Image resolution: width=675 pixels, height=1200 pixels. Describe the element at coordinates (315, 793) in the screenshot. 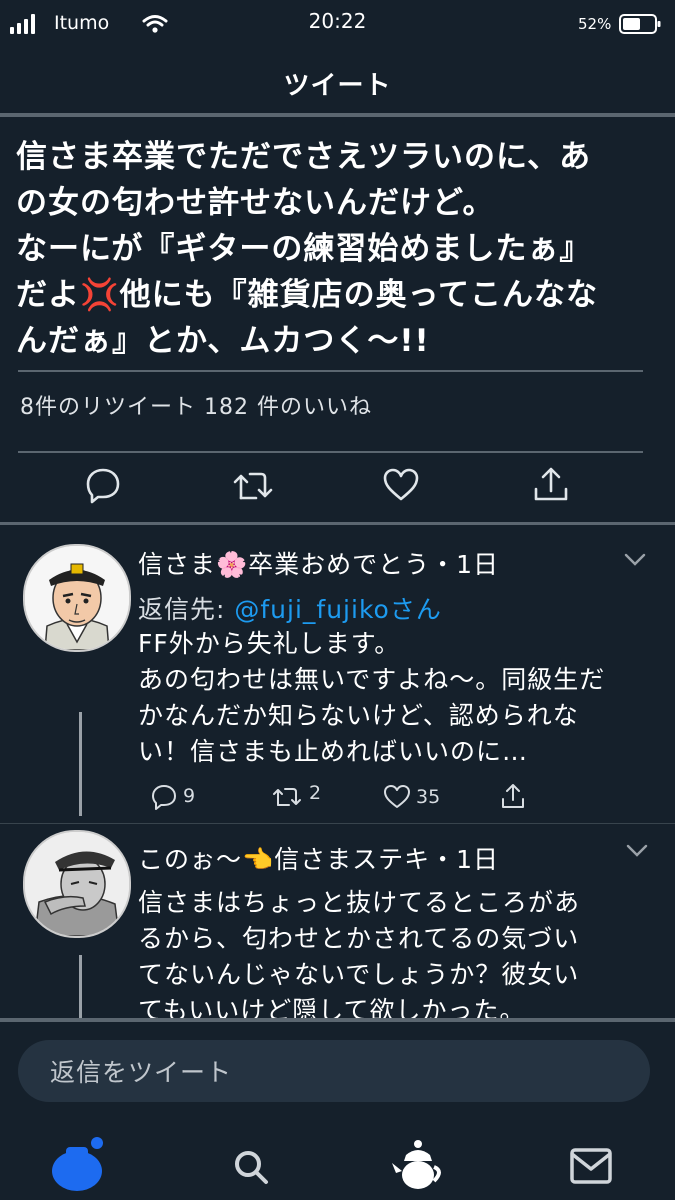

I see `retweet-count: 2` at that location.